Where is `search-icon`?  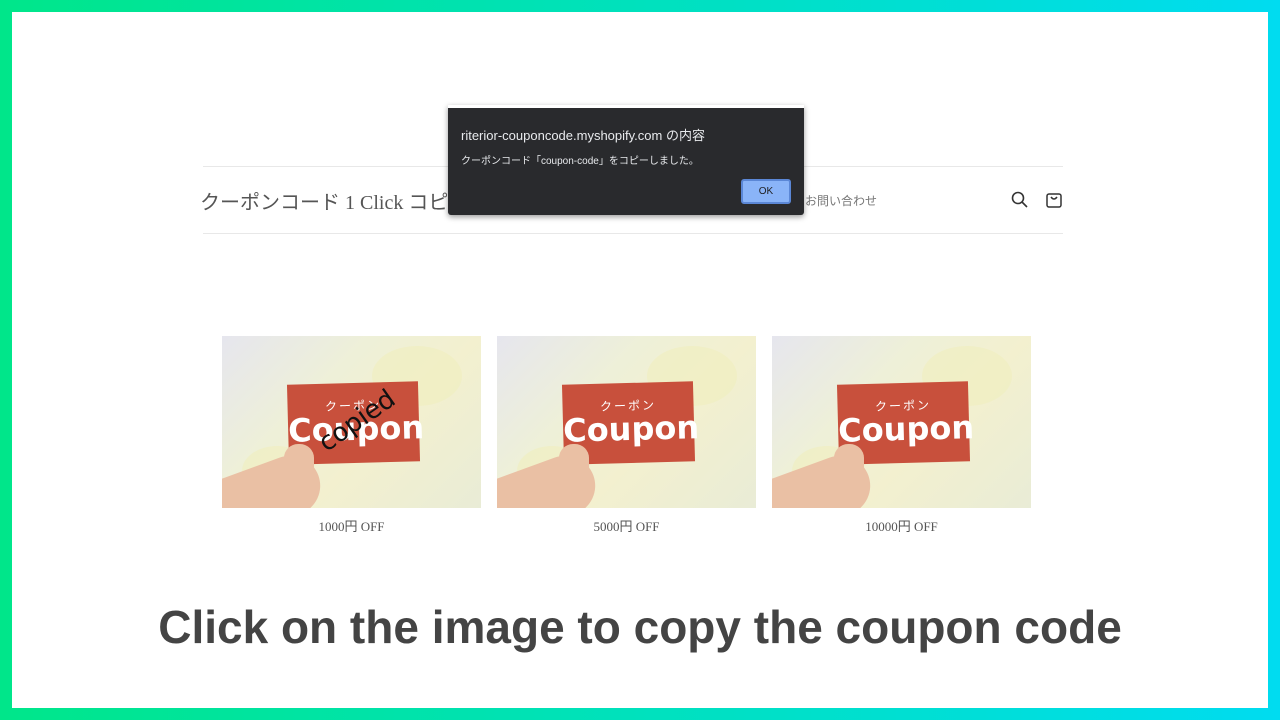 search-icon is located at coordinates (1020, 200).